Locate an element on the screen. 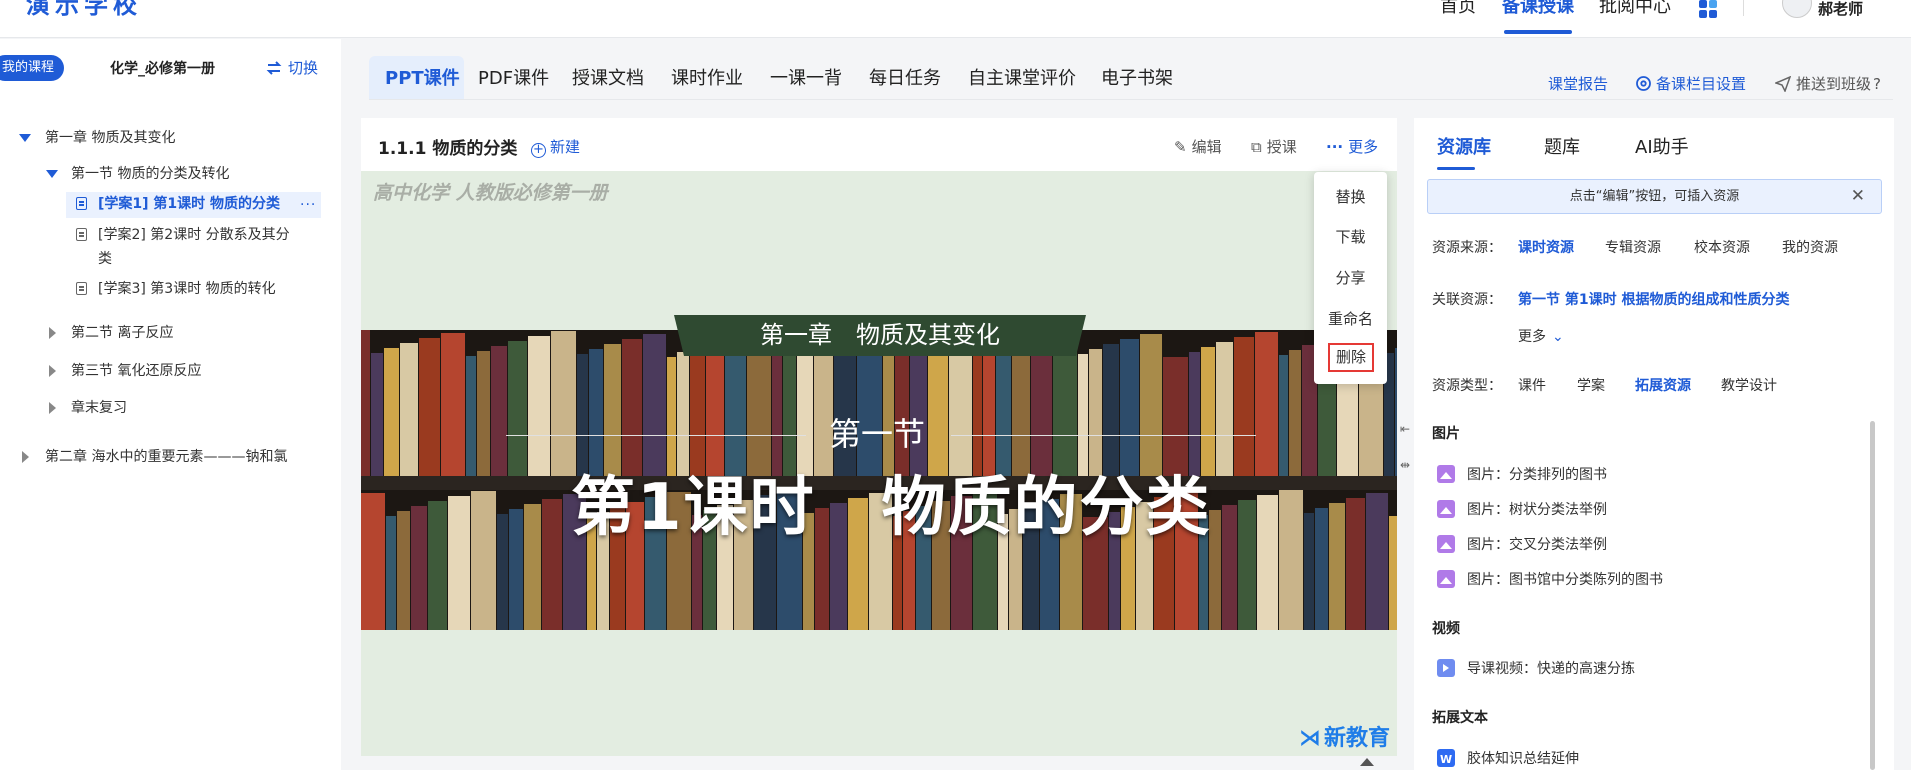 The image size is (1911, 770). apps-grid-icon is located at coordinates (1708, 9).